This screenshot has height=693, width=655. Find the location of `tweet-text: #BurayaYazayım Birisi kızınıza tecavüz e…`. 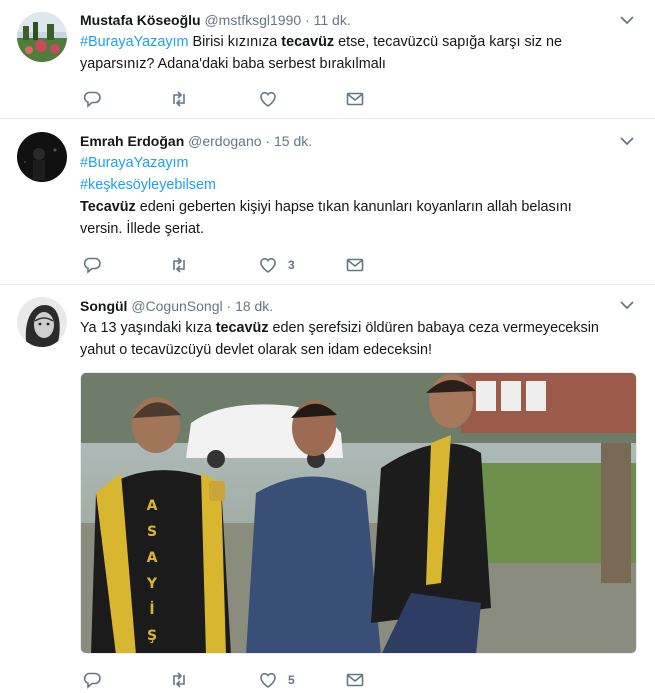

tweet-text: #BurayaYazayım Birisi kızınıza tecavüz e… is located at coordinates (357, 53).